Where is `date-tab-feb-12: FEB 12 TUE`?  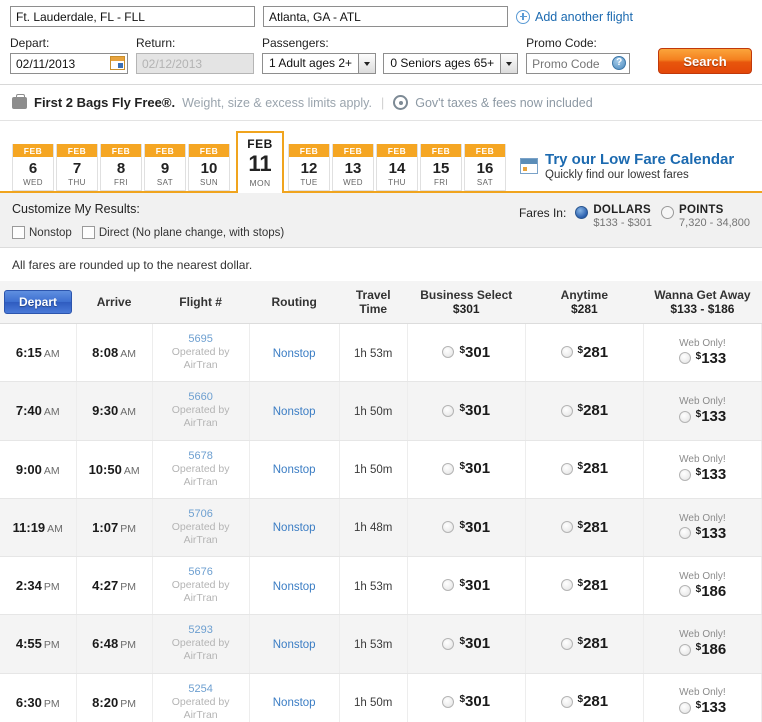
date-tab-feb-12: FEB 12 TUE is located at coordinates (309, 167).